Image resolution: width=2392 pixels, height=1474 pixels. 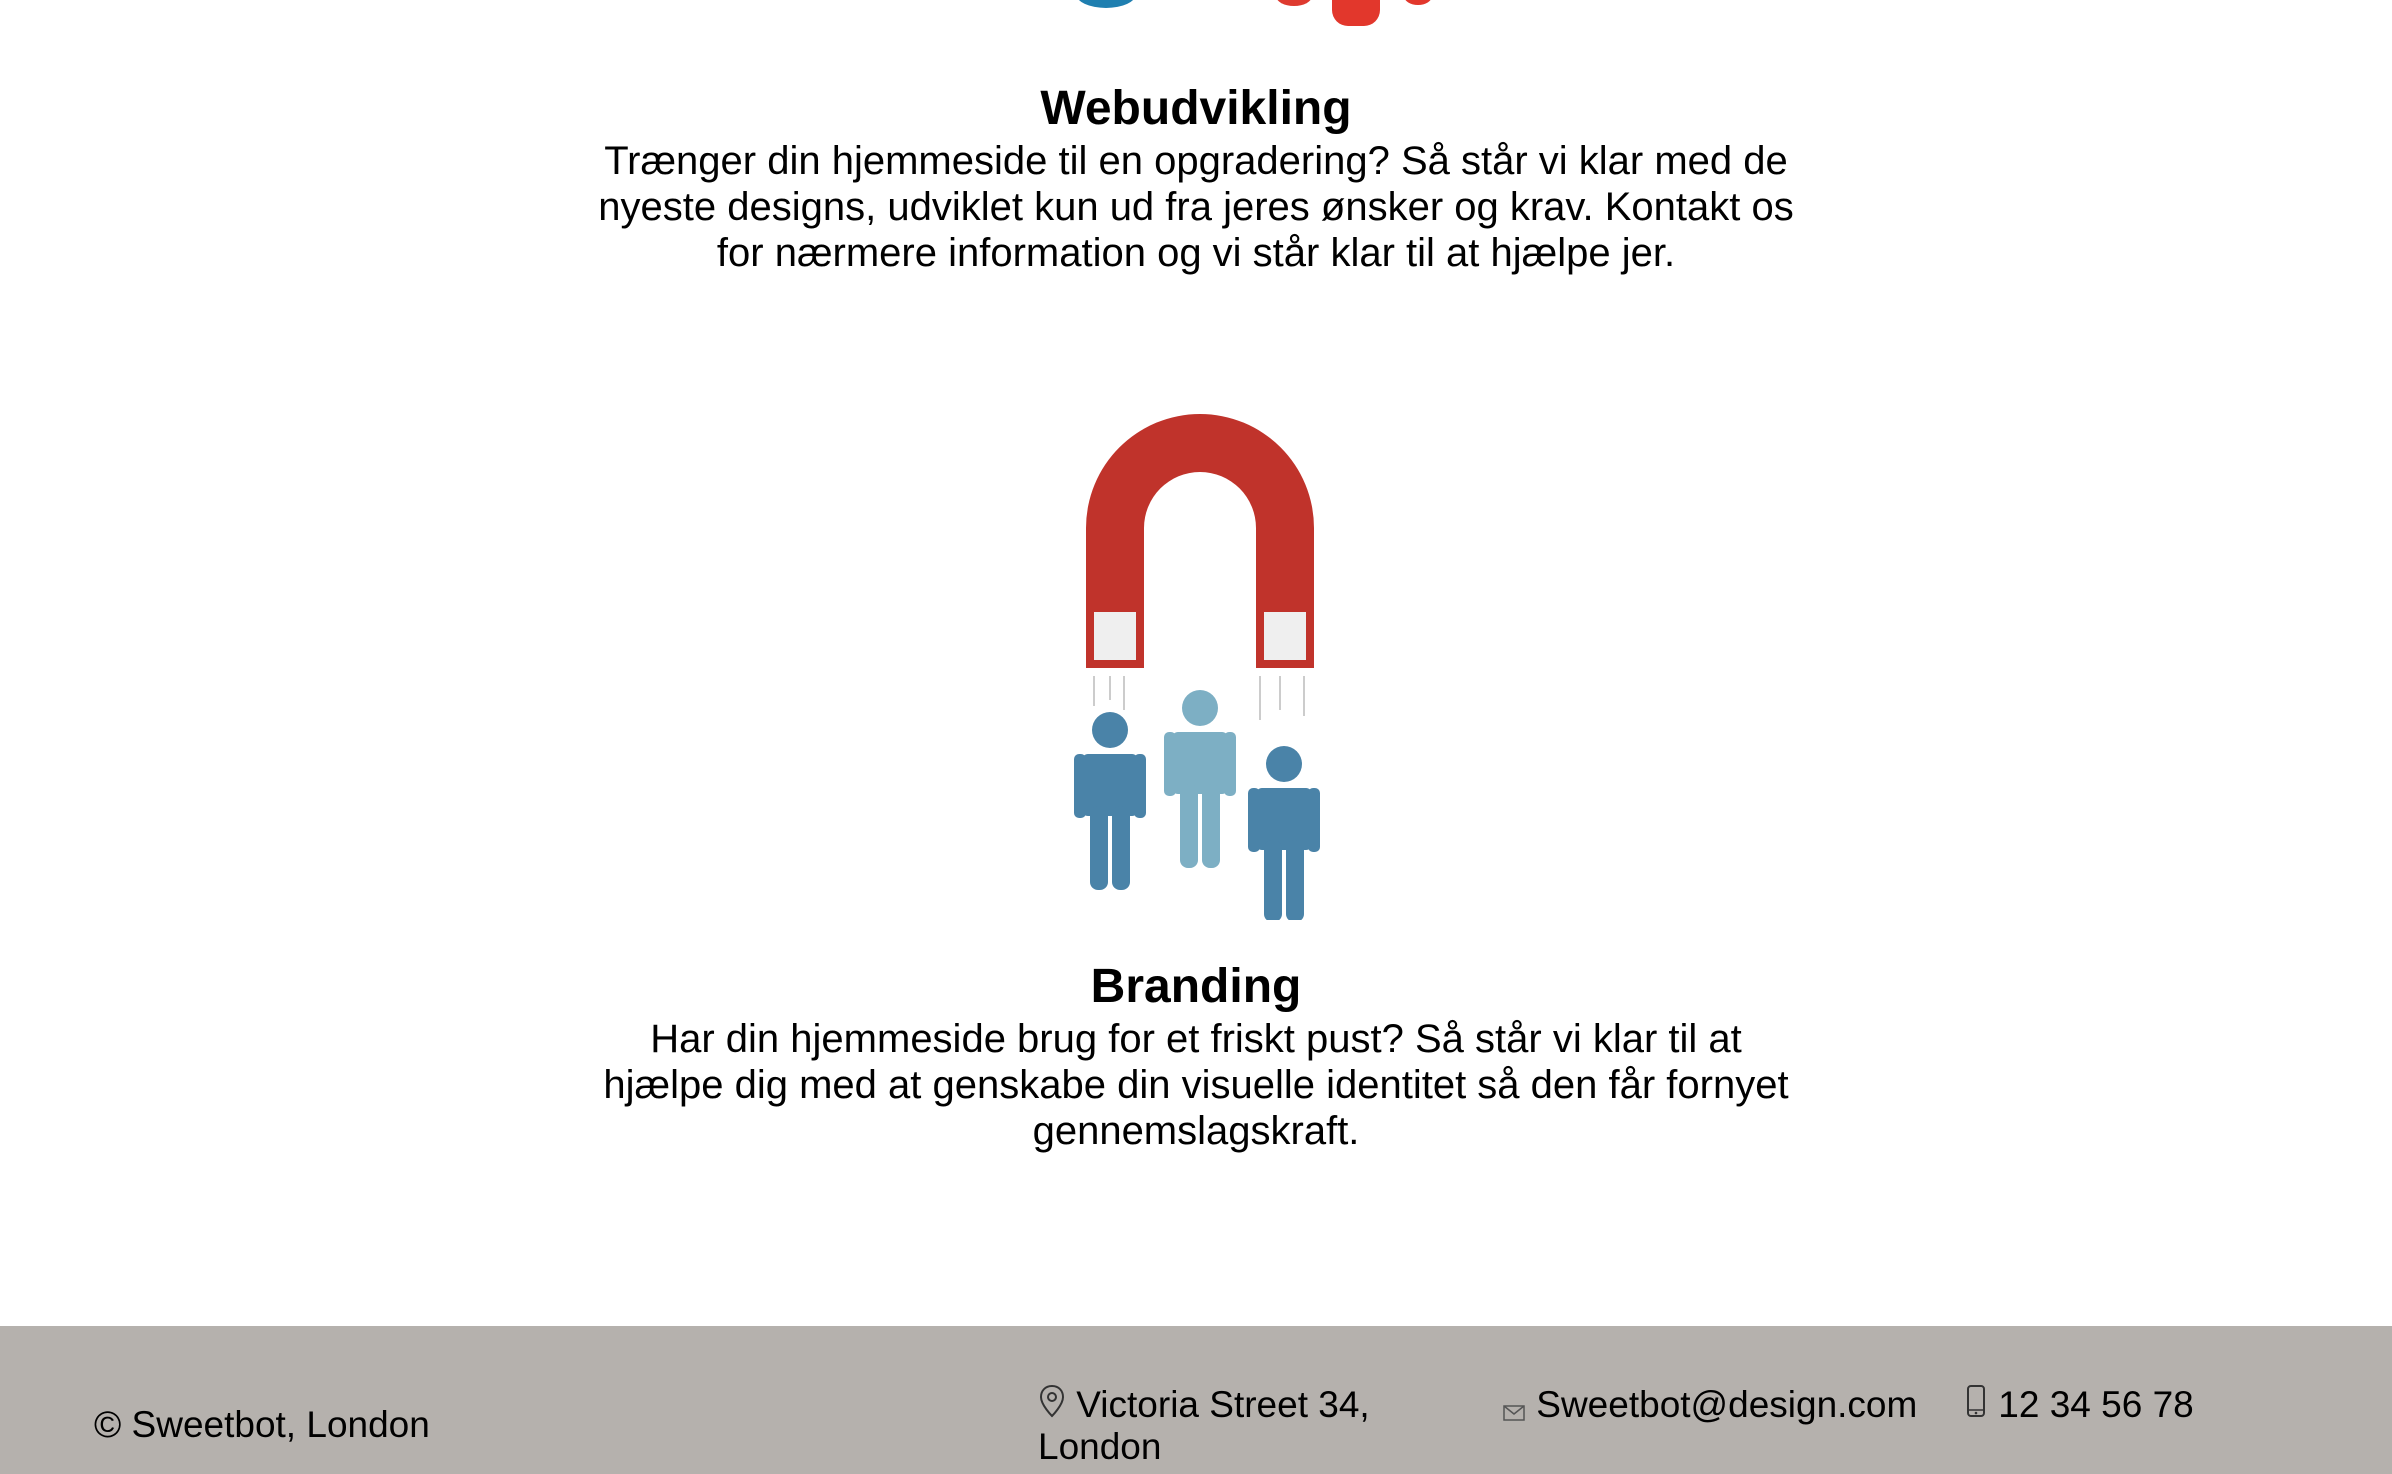 I want to click on footer-address: Victoria Street 34, London, so click(x=1218, y=1426).